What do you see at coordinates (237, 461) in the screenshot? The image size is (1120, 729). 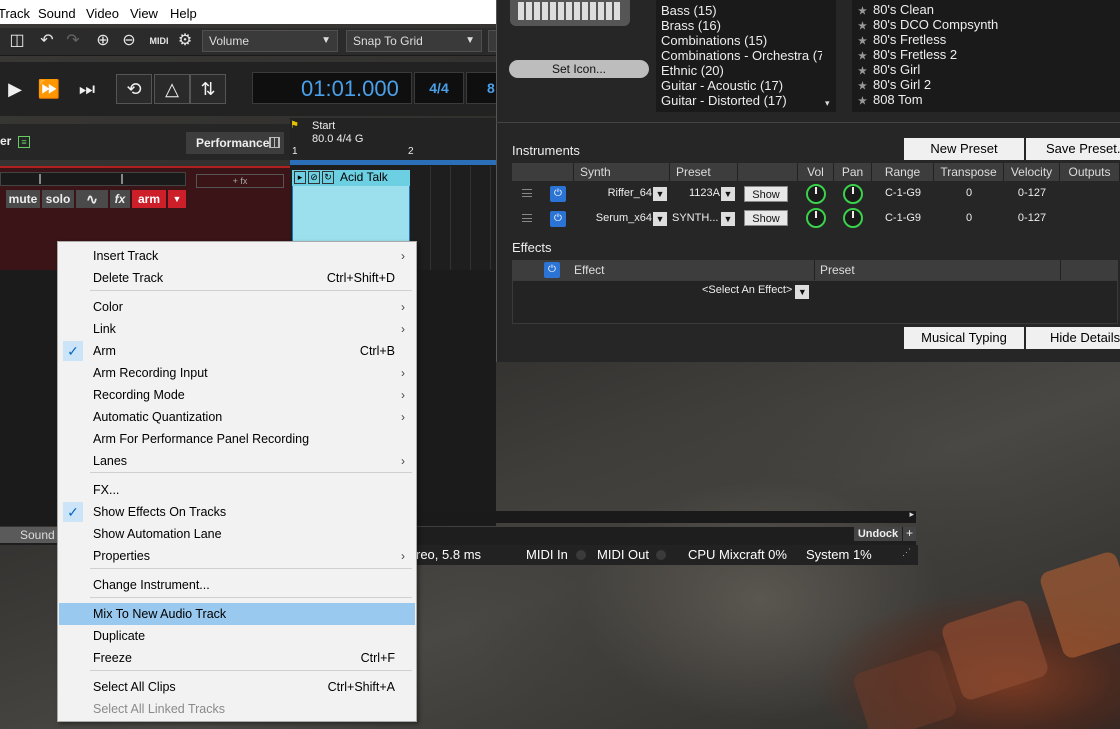 I see `menu-item-lanes: Lanes ›` at bounding box center [237, 461].